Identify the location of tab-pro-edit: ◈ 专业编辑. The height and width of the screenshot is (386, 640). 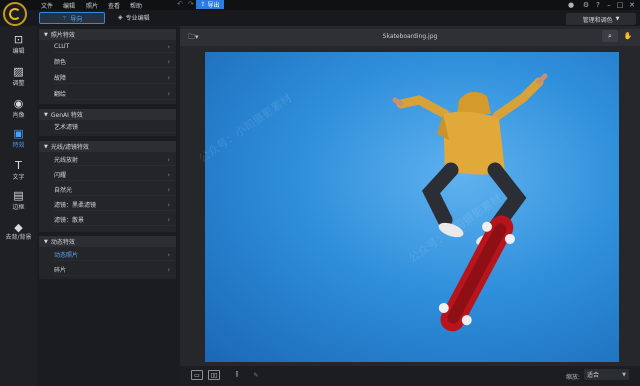
(134, 17).